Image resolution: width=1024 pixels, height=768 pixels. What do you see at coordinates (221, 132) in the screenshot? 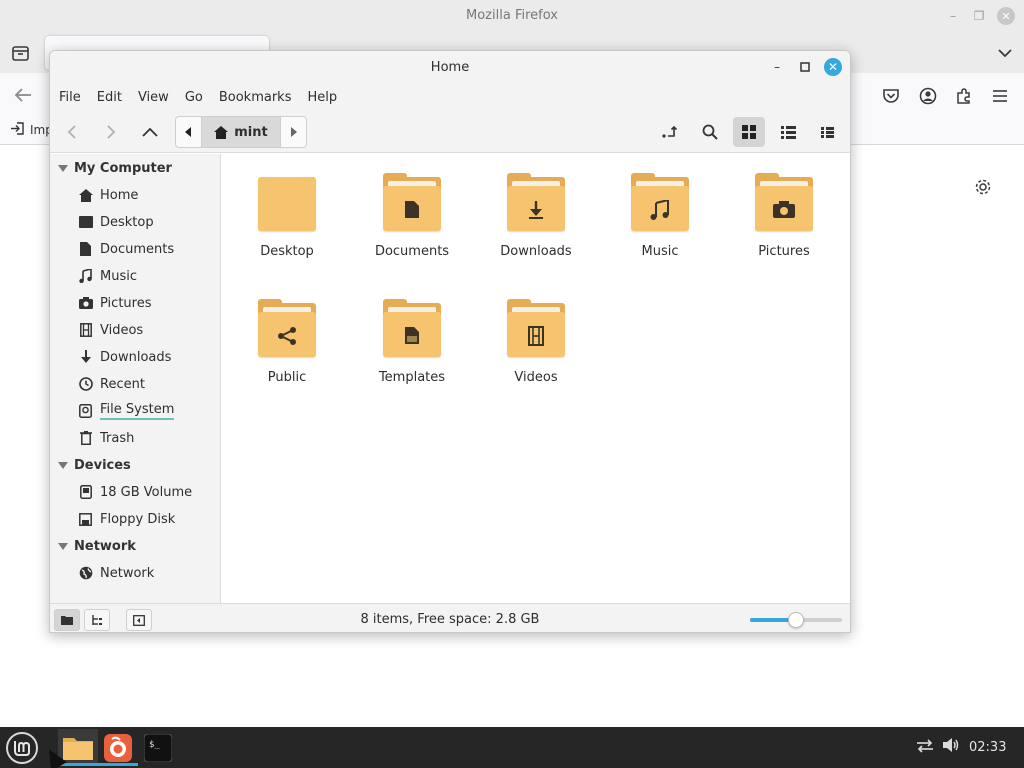
I see `home-icon` at bounding box center [221, 132].